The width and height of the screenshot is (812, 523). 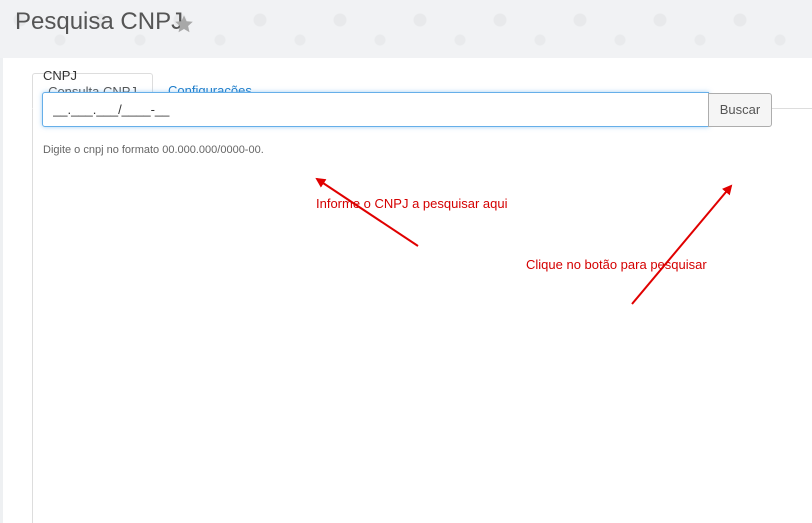 What do you see at coordinates (375, 109) in the screenshot?
I see `cnpj-input` at bounding box center [375, 109].